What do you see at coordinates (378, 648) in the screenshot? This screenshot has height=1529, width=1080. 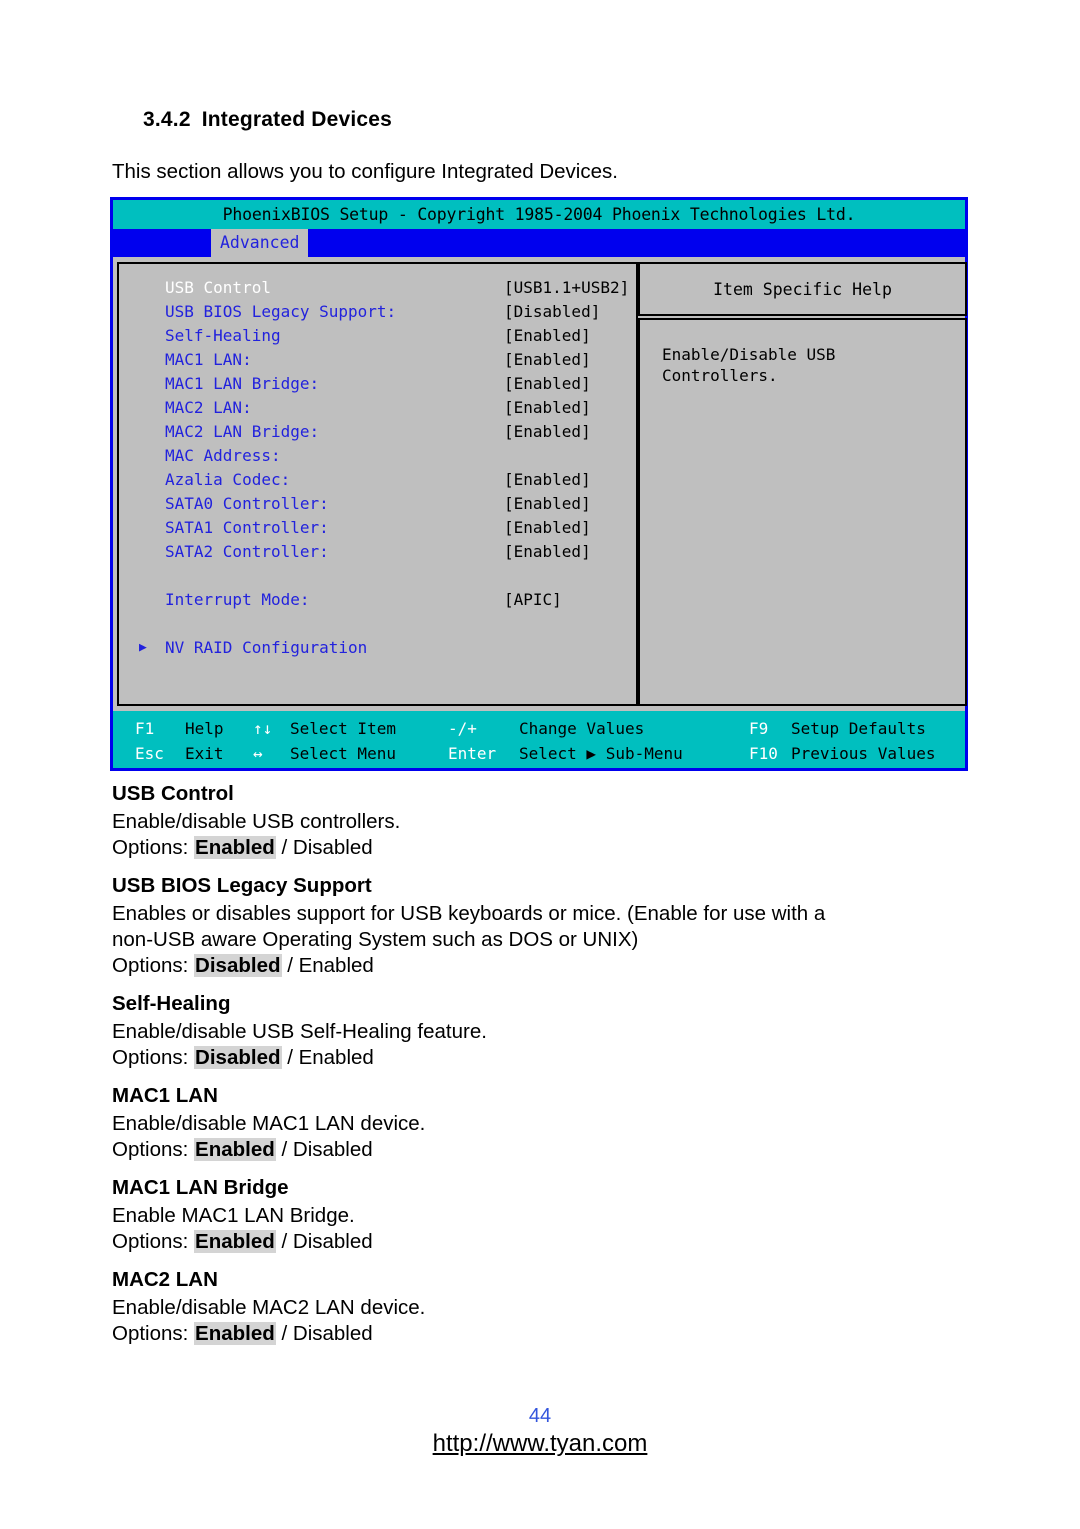 I see `bios-setting-row: ▶ NV RAID Configuration` at bounding box center [378, 648].